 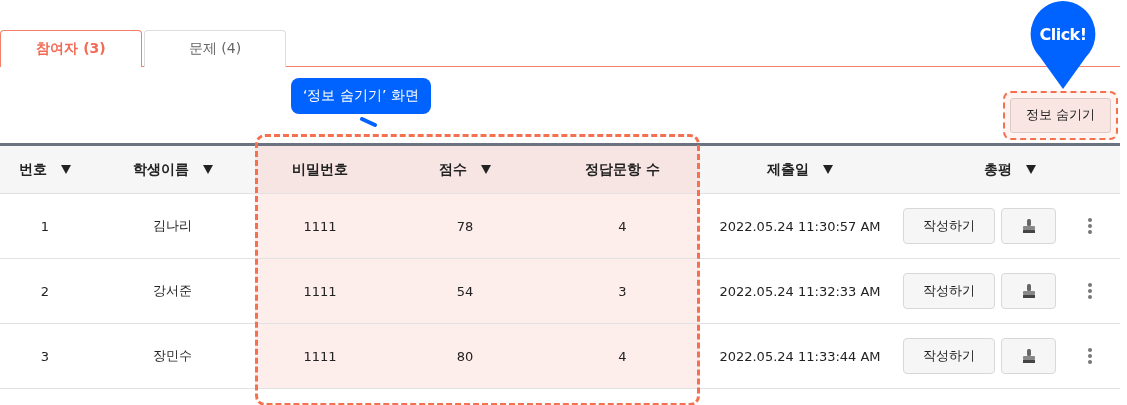 What do you see at coordinates (998, 169) in the screenshot?
I see `column-header: 총평` at bounding box center [998, 169].